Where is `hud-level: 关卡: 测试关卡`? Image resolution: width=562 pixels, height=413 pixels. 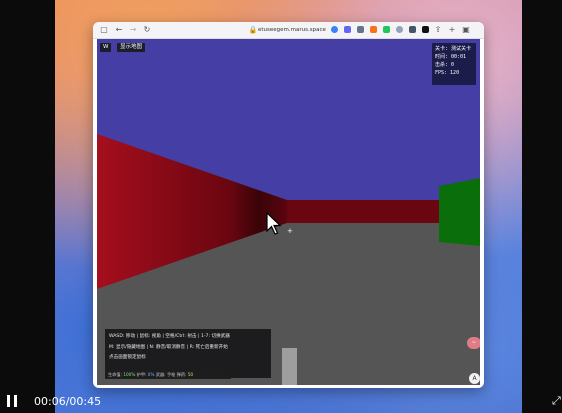 hud-level: 关卡: 测试关卡 is located at coordinates (453, 49).